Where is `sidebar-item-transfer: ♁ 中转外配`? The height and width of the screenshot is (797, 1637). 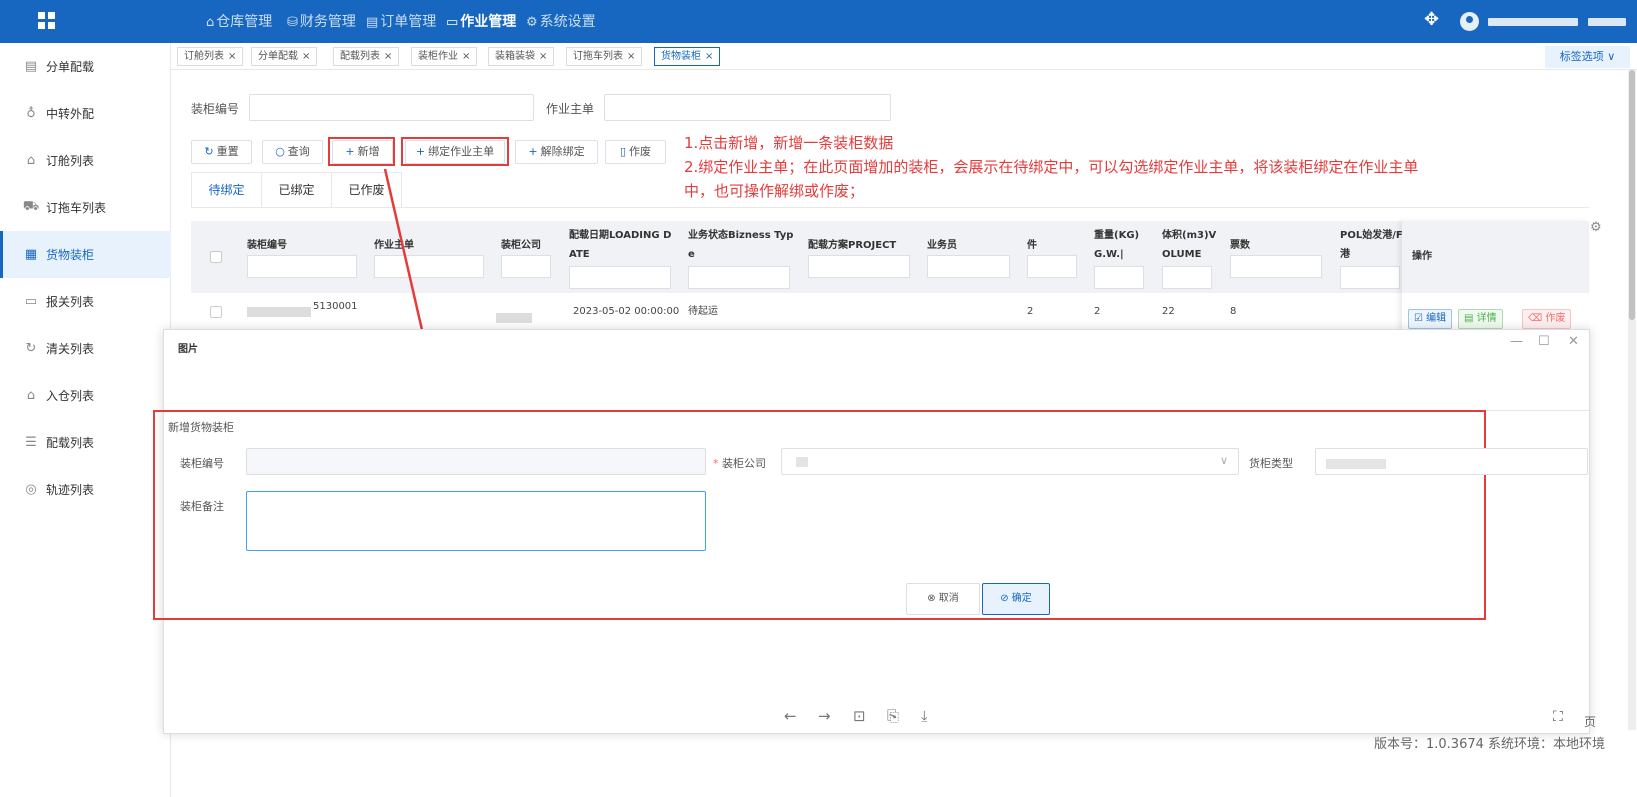 sidebar-item-transfer: ♁ 中转外配 is located at coordinates (85, 113).